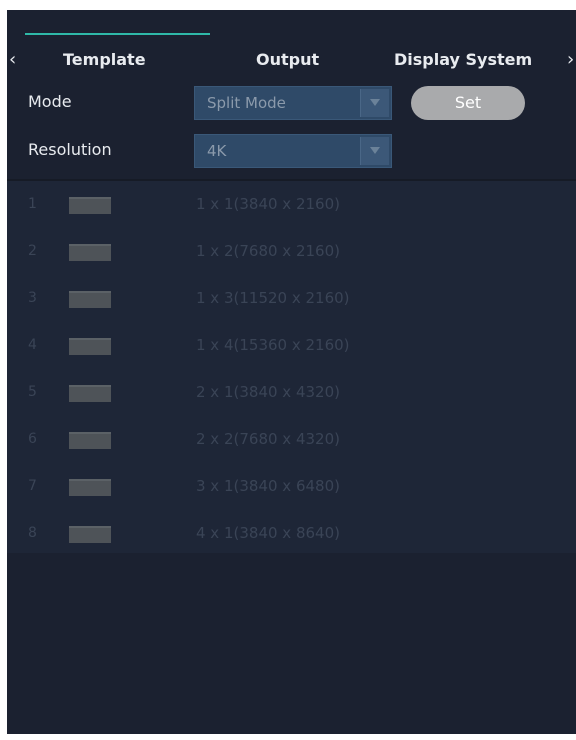 The image size is (576, 740). I want to click on resolution-select: 4K, so click(293, 151).